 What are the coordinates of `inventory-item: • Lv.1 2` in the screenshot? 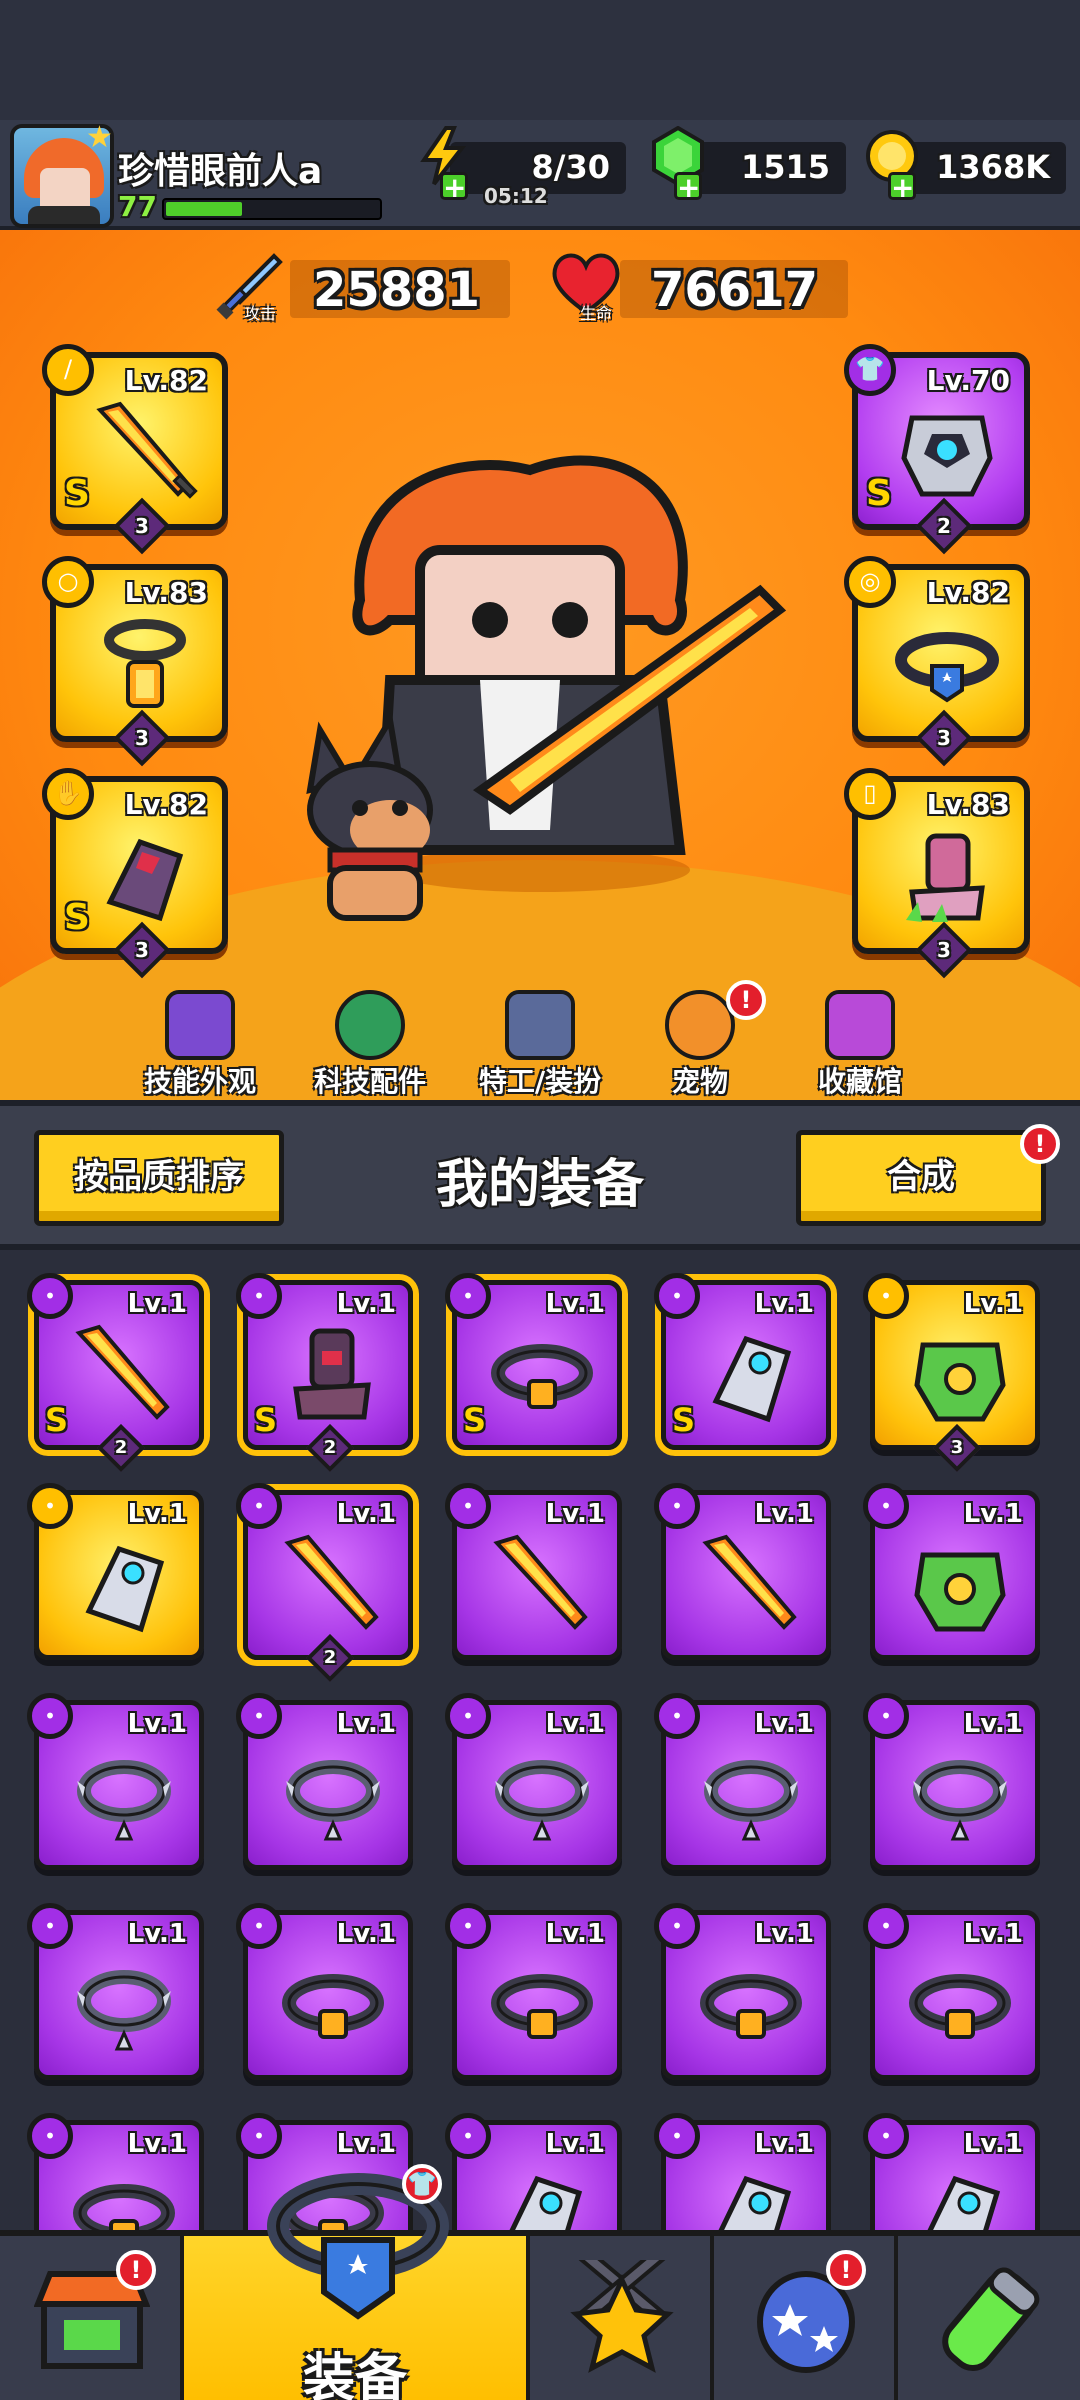 It's located at (324, 1583).